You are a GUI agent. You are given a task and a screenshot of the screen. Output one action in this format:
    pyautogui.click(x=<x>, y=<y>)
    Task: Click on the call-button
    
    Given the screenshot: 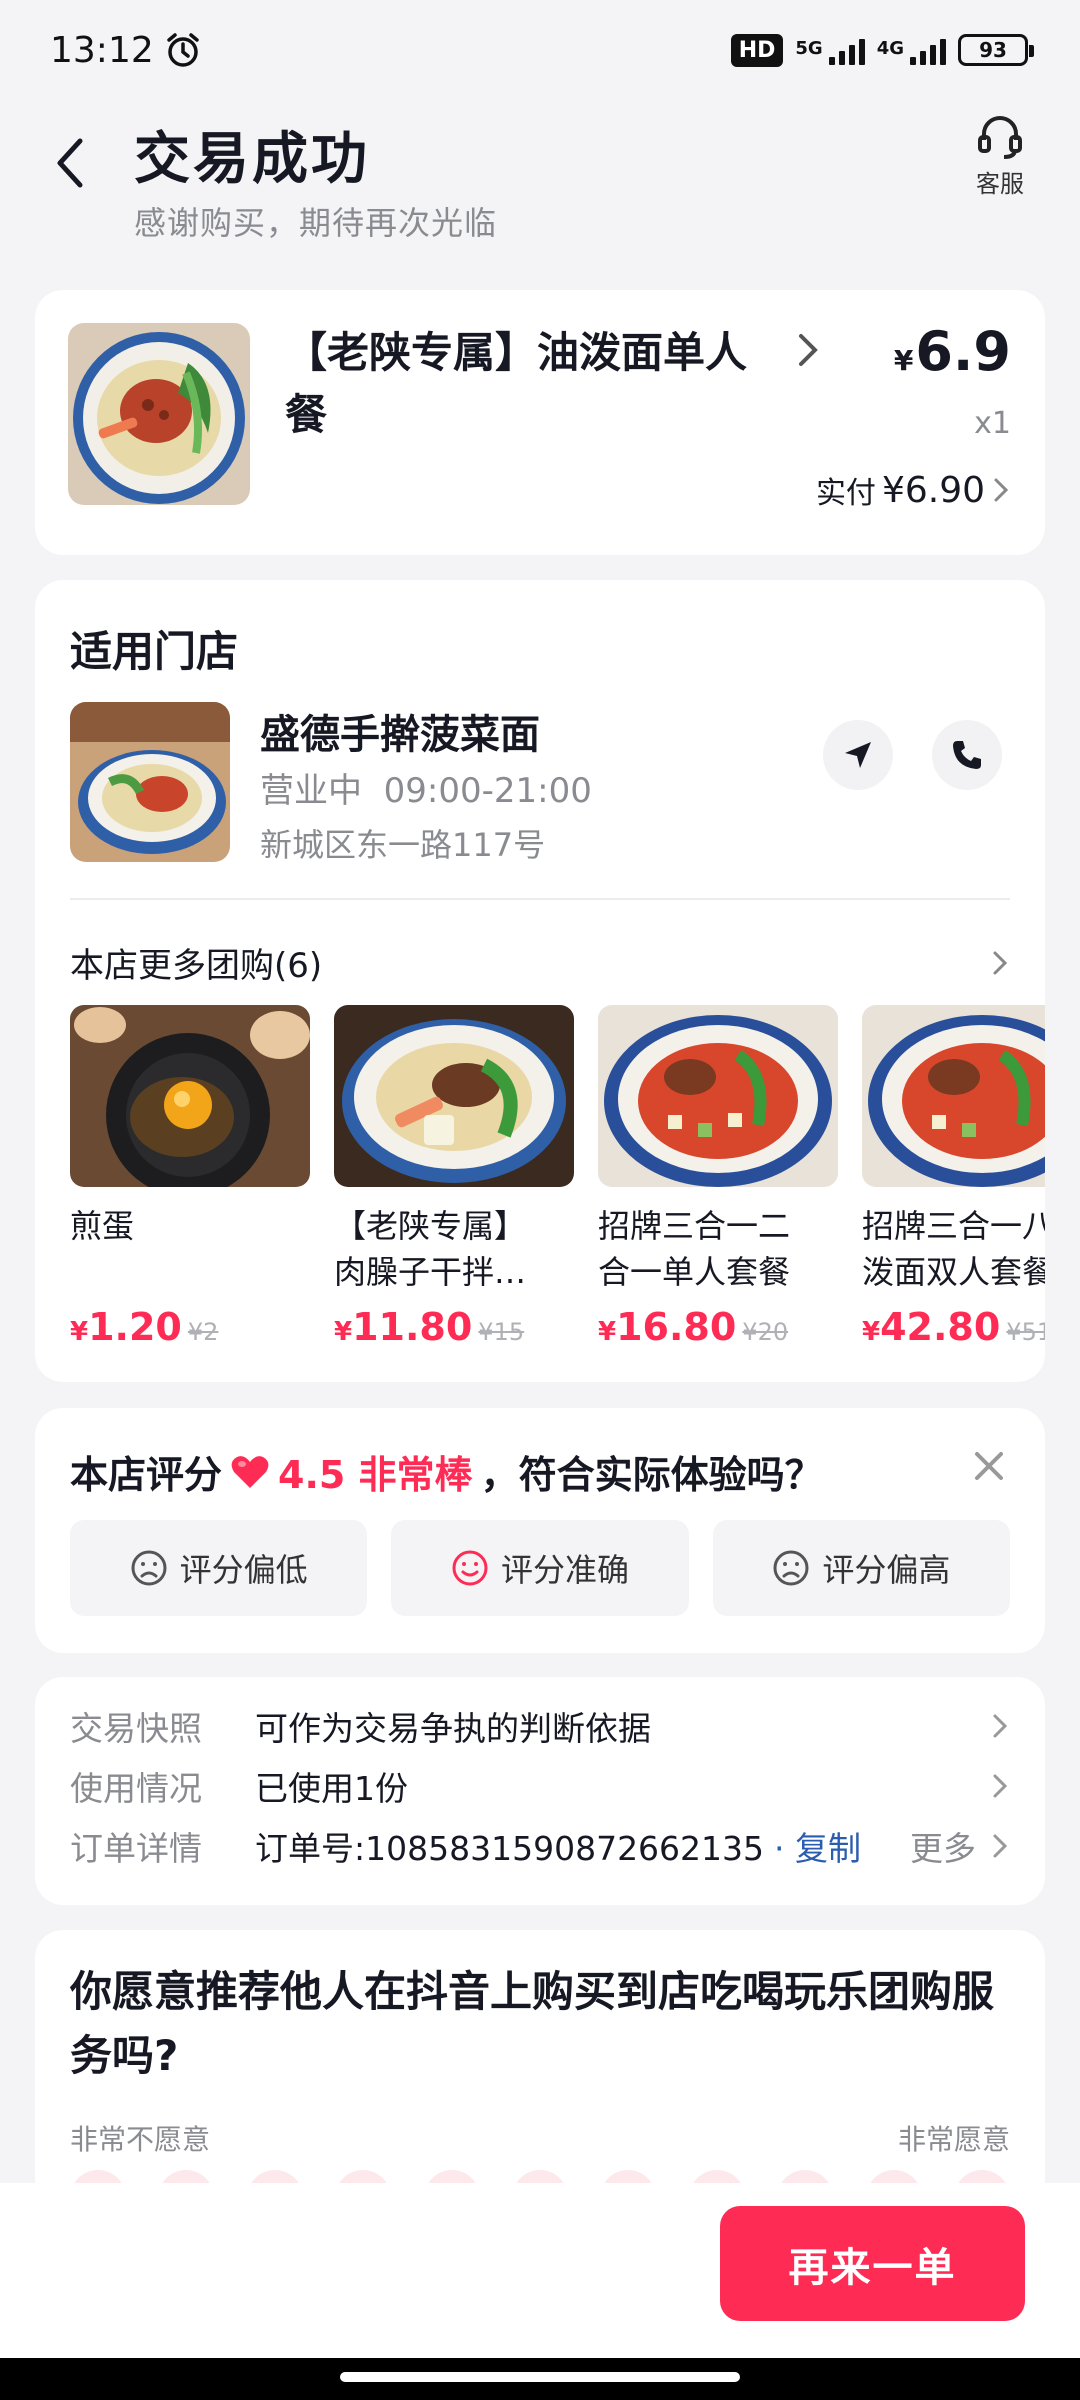 What is the action you would take?
    pyautogui.click(x=967, y=755)
    